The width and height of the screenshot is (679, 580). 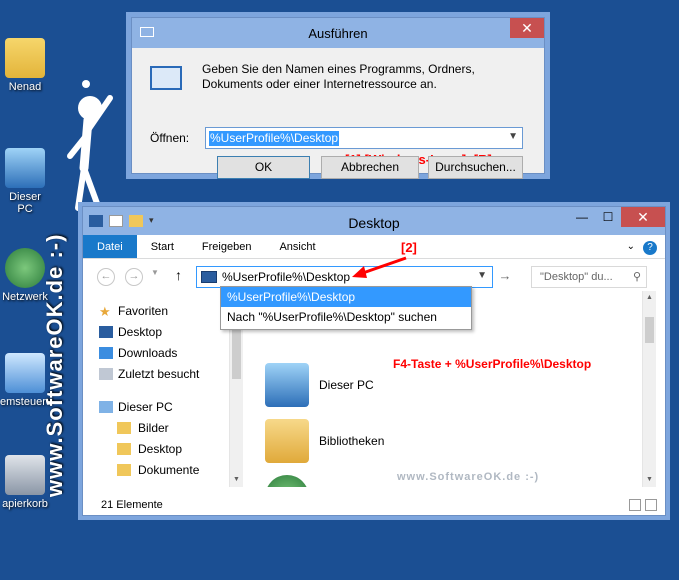 I want to click on nav-label: Favoriten, so click(x=143, y=311).